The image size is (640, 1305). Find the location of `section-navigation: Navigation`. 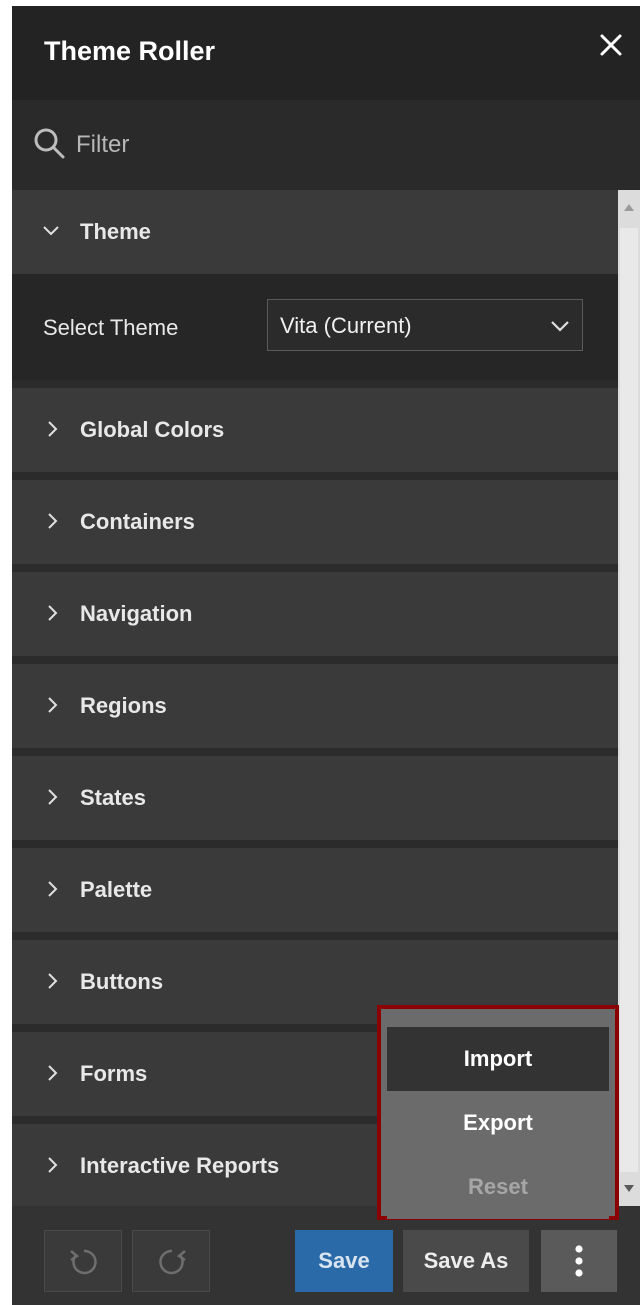

section-navigation: Navigation is located at coordinates (315, 614).